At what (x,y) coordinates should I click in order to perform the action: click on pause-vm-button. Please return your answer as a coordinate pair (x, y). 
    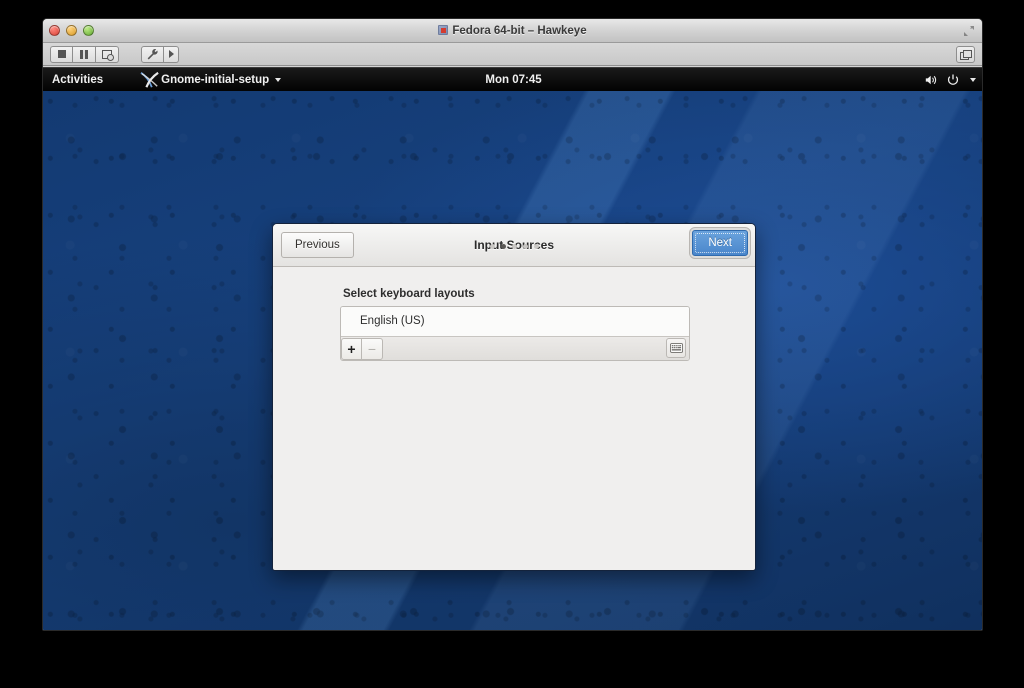
    Looking at the image, I should click on (84, 54).